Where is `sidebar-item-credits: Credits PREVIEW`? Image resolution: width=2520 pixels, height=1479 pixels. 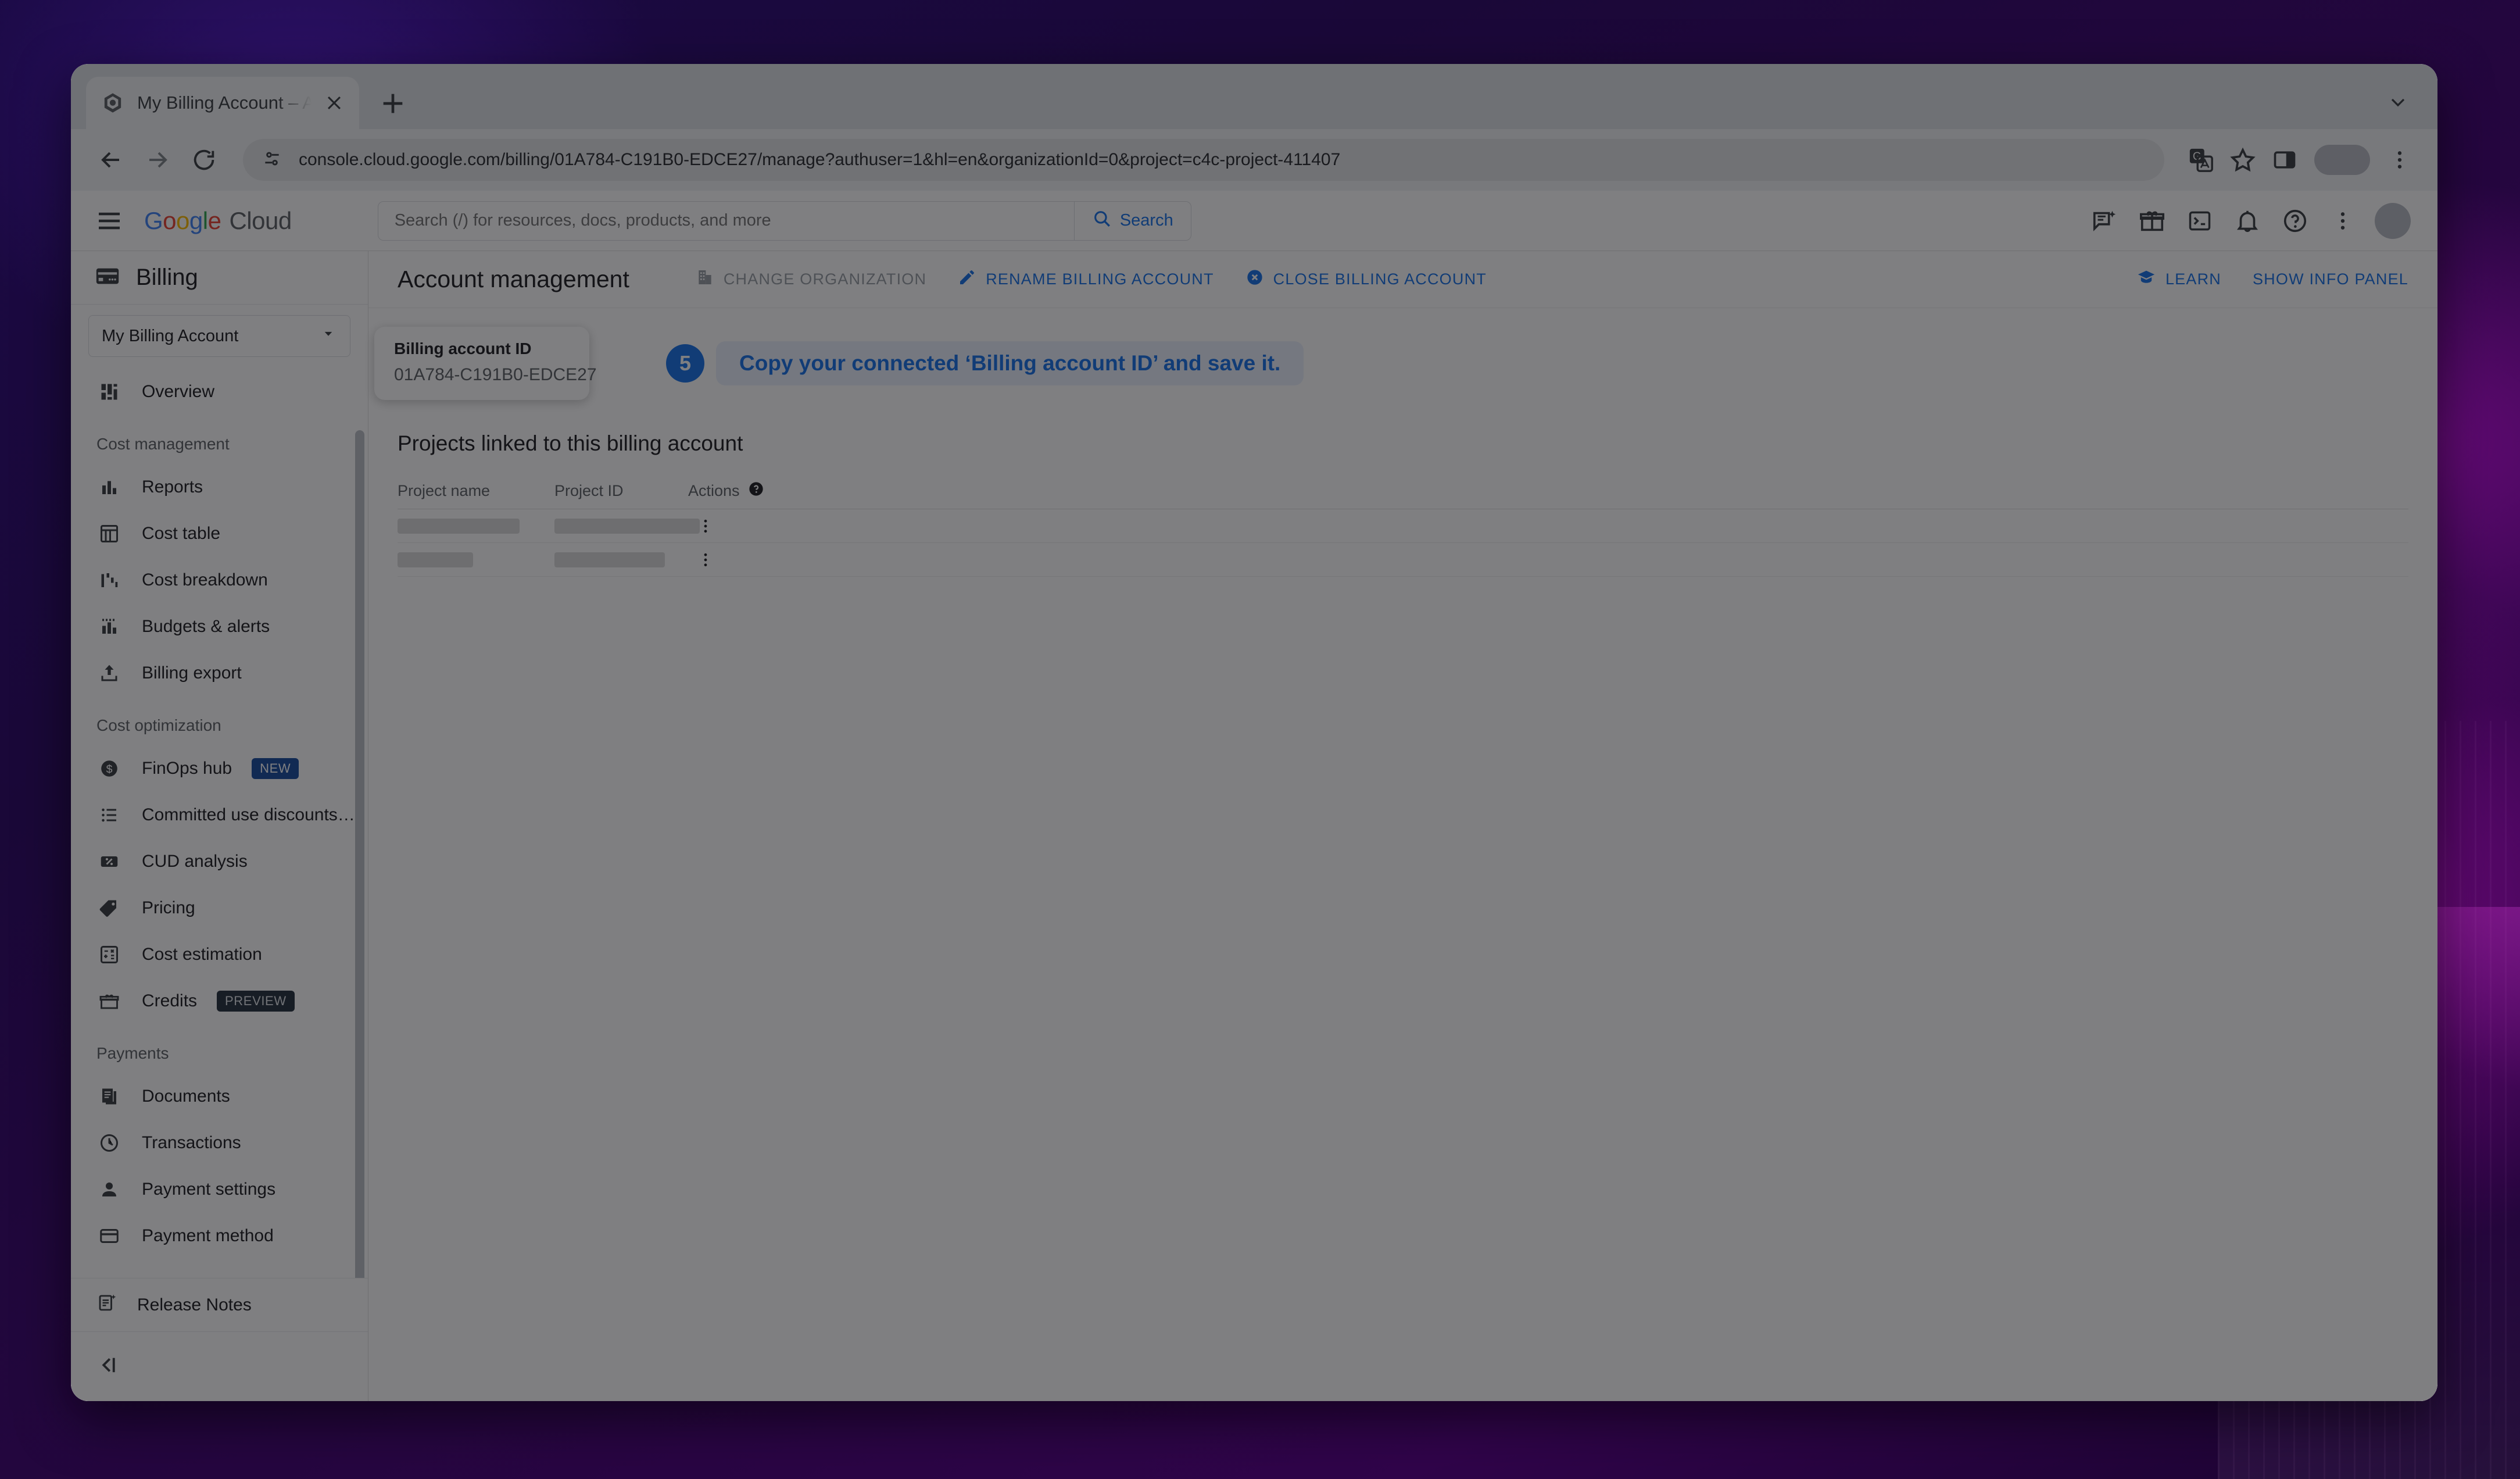 sidebar-item-credits: Credits PREVIEW is located at coordinates (219, 1001).